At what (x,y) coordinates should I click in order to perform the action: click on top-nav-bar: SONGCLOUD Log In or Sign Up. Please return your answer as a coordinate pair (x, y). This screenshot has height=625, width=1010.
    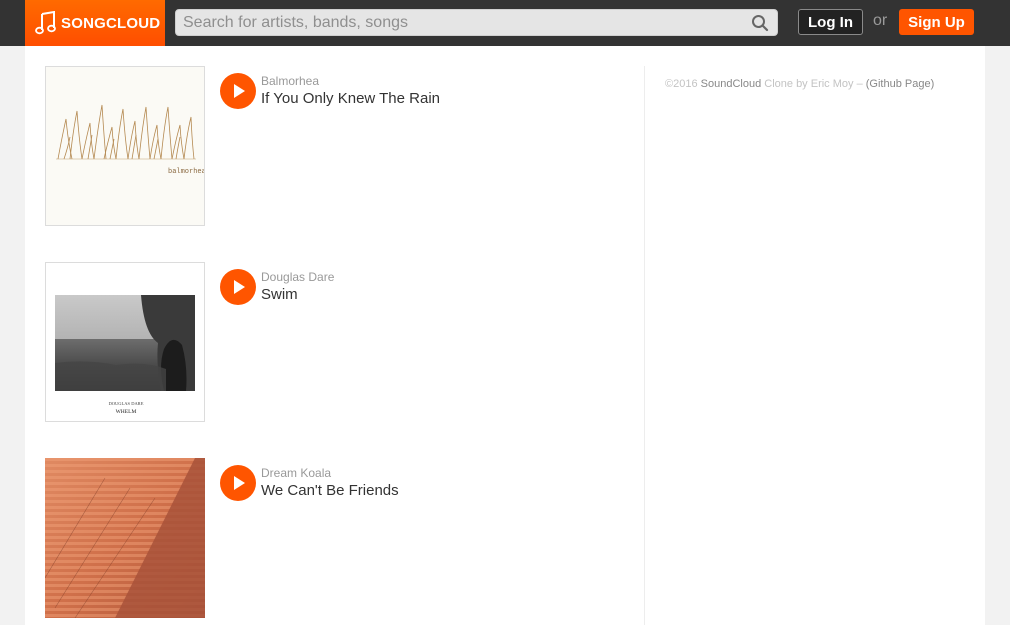
    Looking at the image, I should click on (505, 23).